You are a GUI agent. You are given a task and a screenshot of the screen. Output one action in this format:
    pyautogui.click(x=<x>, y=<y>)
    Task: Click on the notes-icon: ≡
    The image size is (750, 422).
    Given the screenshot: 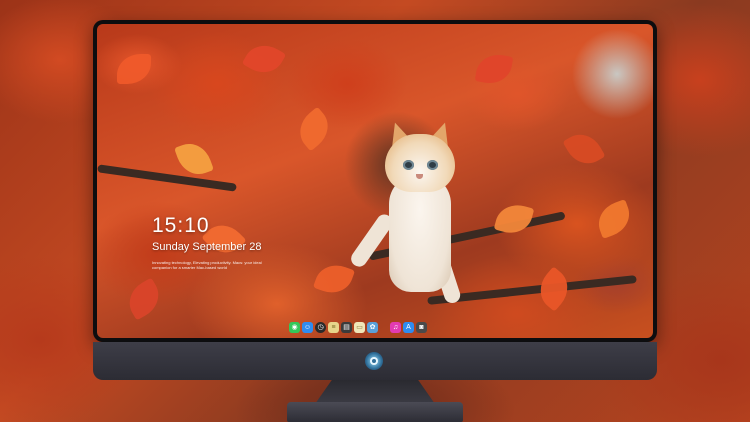 What is the action you would take?
    pyautogui.click(x=333, y=327)
    